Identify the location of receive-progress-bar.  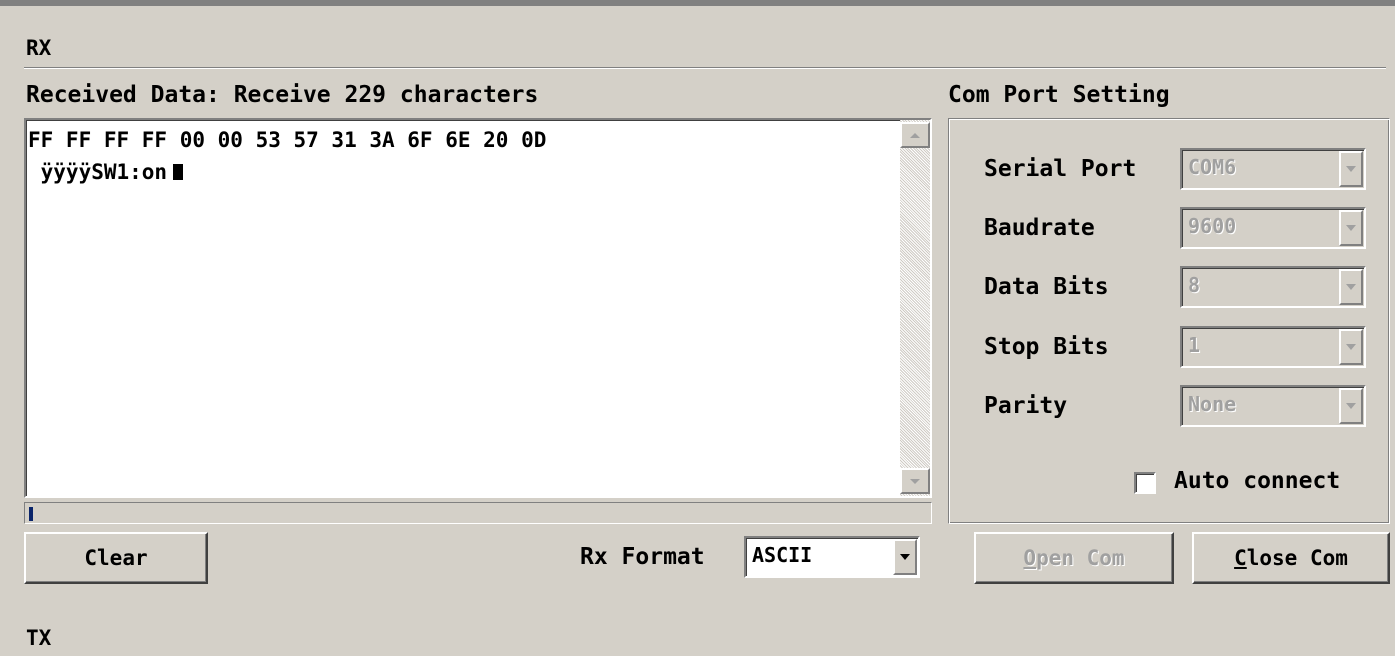
(478, 513).